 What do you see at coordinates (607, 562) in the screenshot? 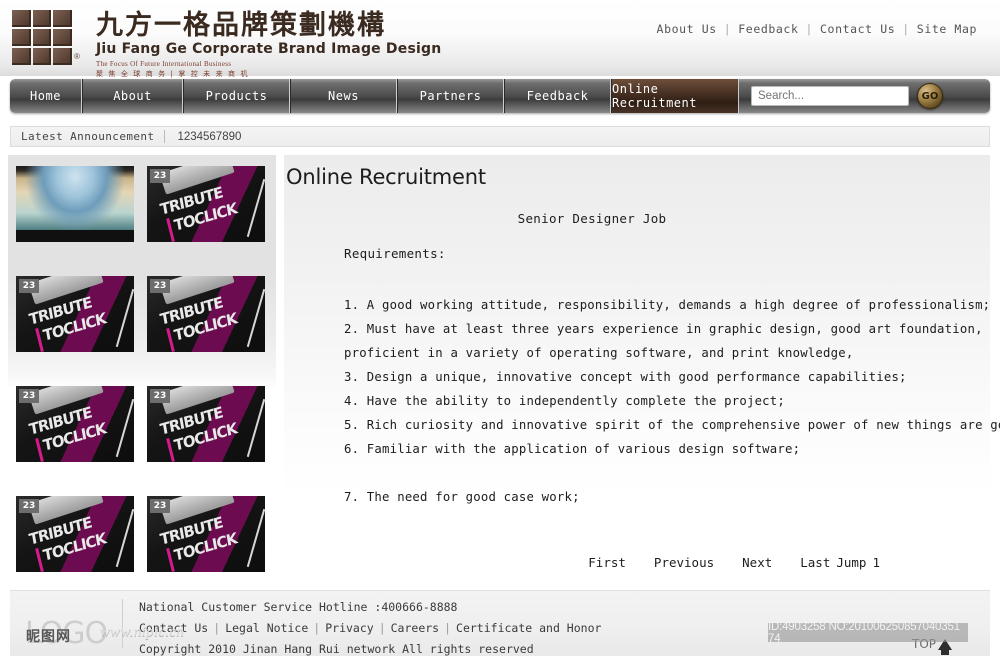
I see `pagination-first: First` at bounding box center [607, 562].